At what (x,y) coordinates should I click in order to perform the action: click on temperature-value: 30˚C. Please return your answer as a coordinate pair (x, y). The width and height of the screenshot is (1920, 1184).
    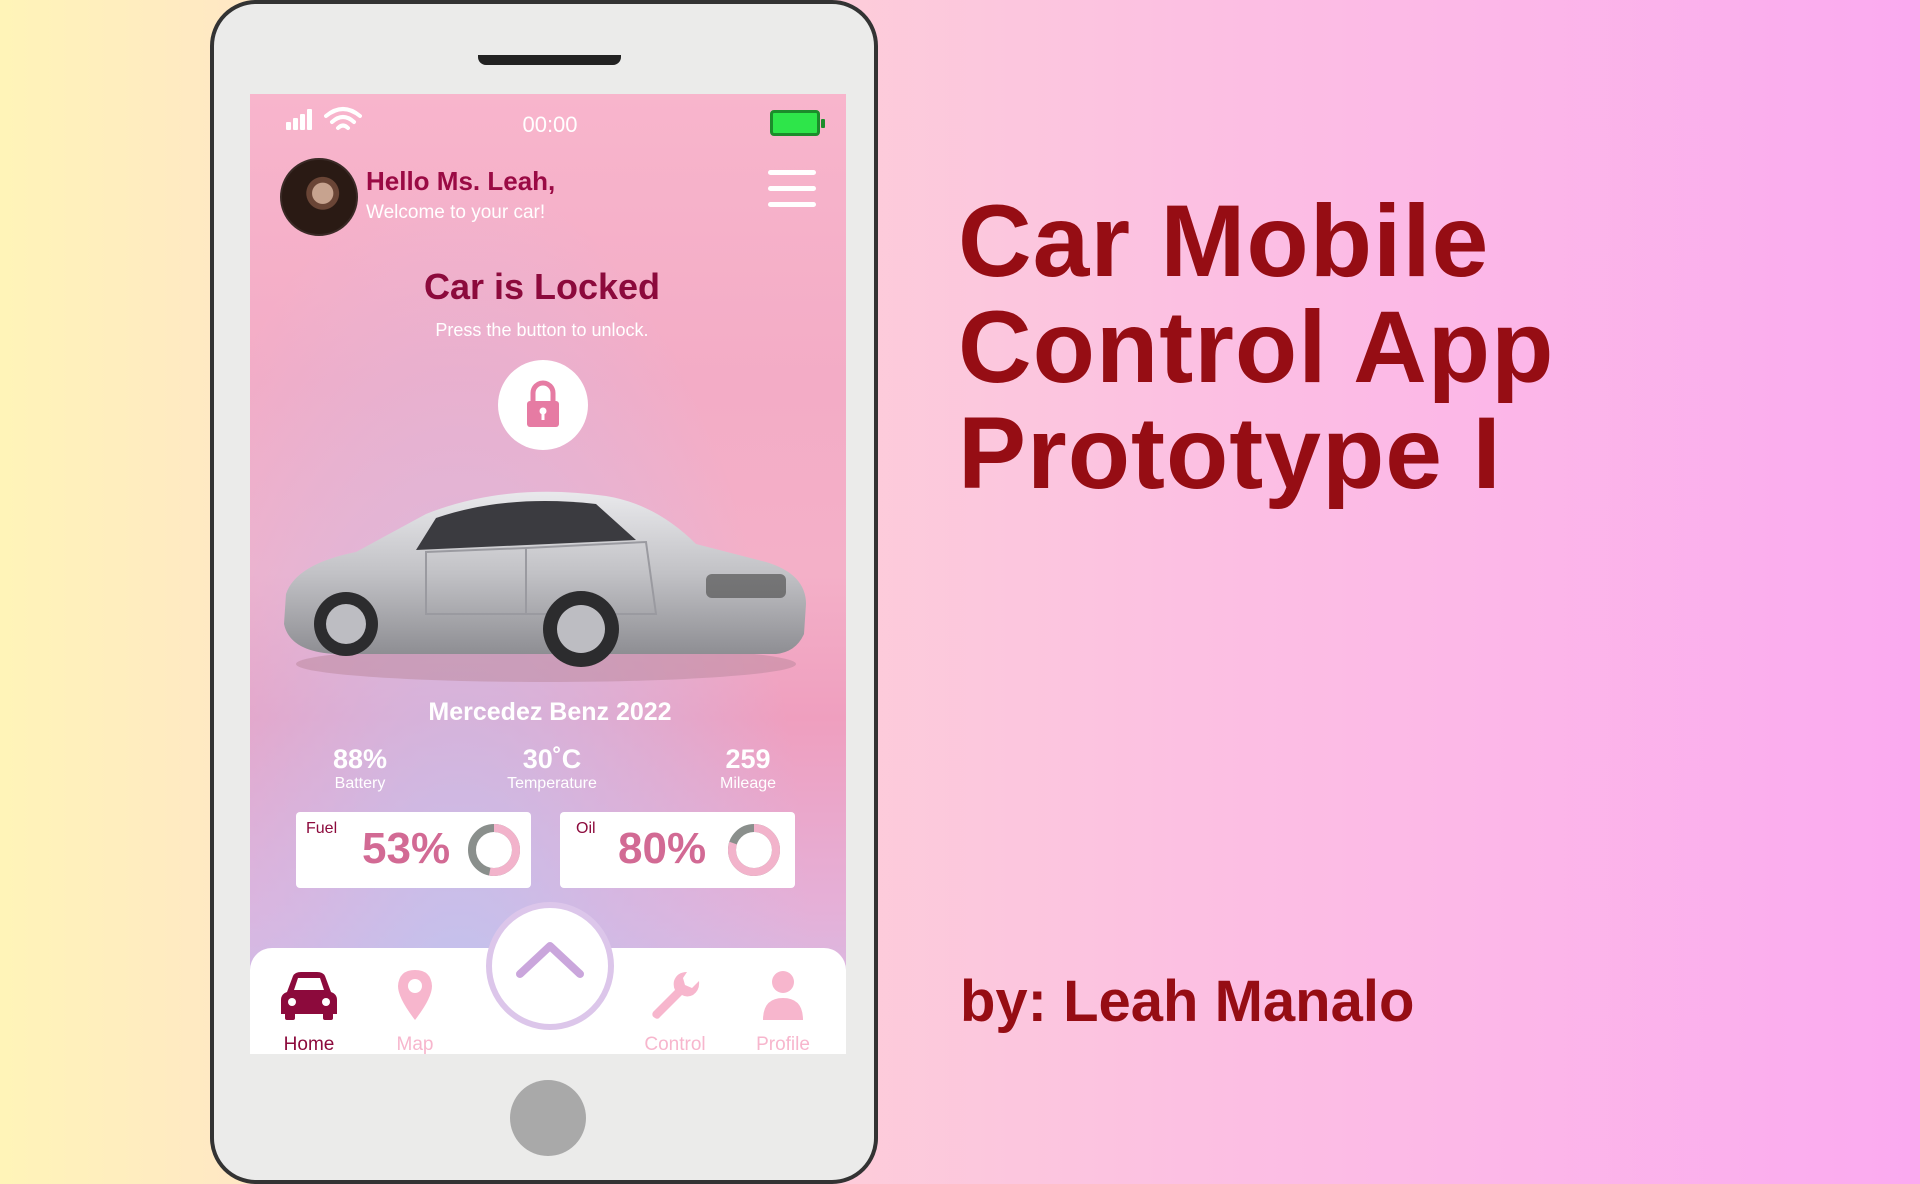
    Looking at the image, I should click on (552, 759).